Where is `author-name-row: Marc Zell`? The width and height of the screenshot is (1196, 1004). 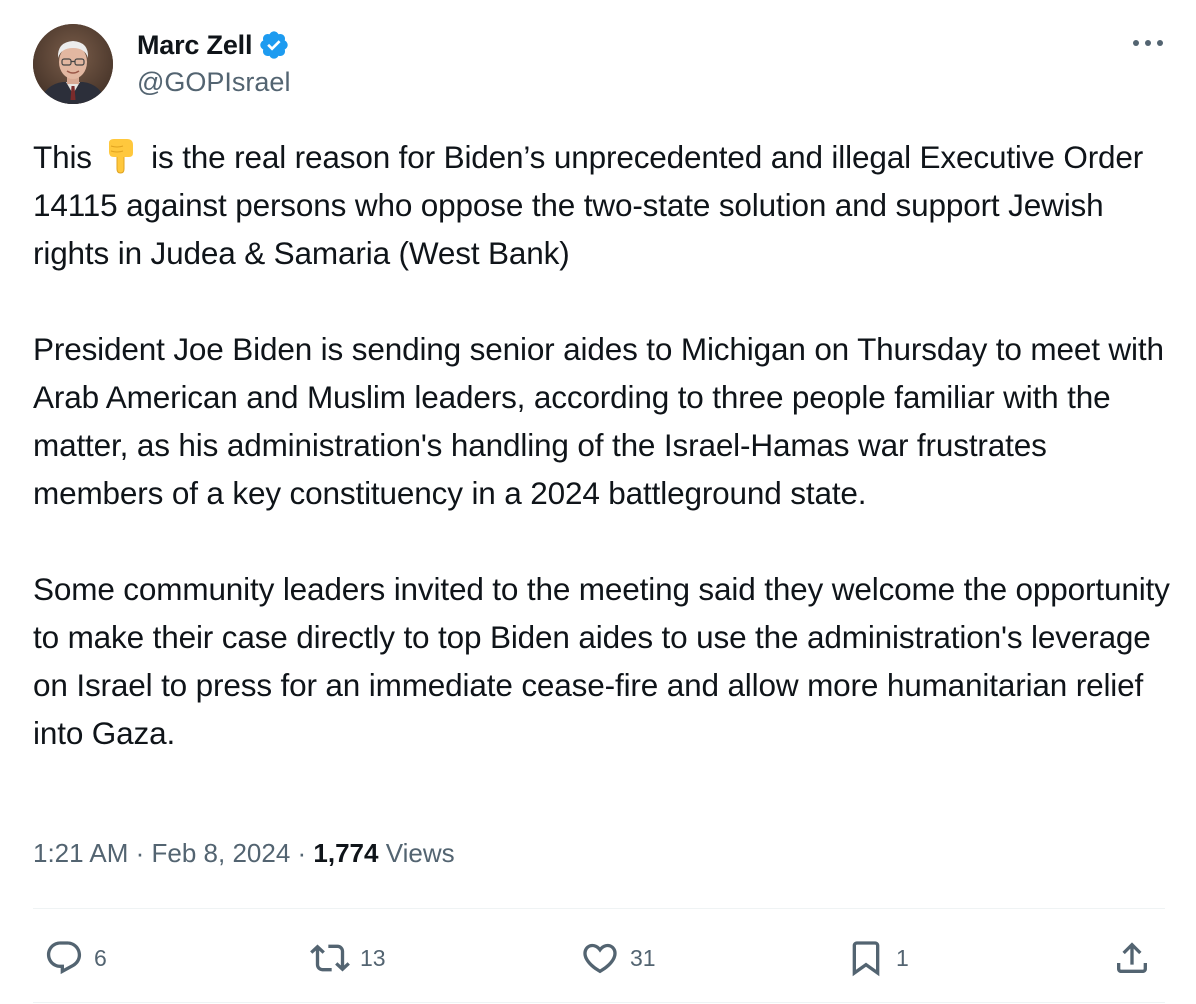
author-name-row: Marc Zell is located at coordinates (213, 45).